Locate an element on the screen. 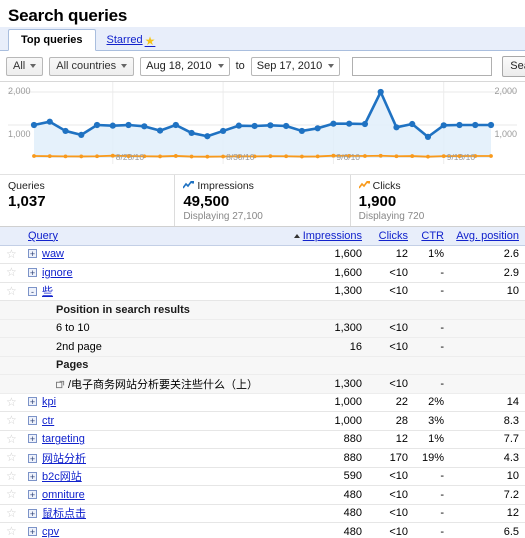 This screenshot has width=525, height=538. filter-country-label: All countries is located at coordinates (86, 66).